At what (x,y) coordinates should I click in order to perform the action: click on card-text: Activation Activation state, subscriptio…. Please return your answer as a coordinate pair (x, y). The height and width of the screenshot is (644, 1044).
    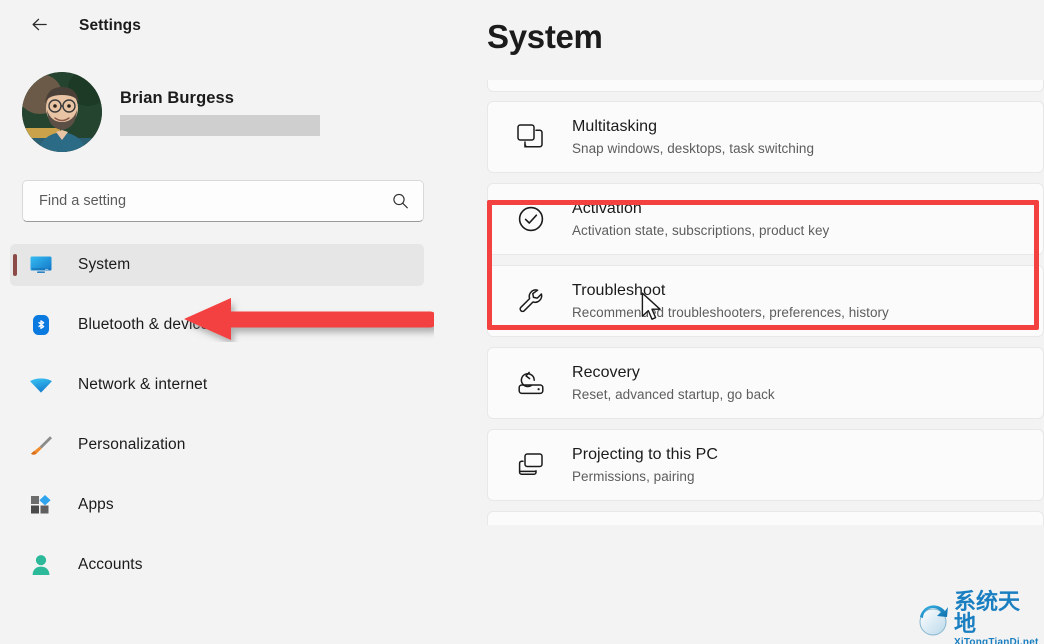
    Looking at the image, I should click on (700, 219).